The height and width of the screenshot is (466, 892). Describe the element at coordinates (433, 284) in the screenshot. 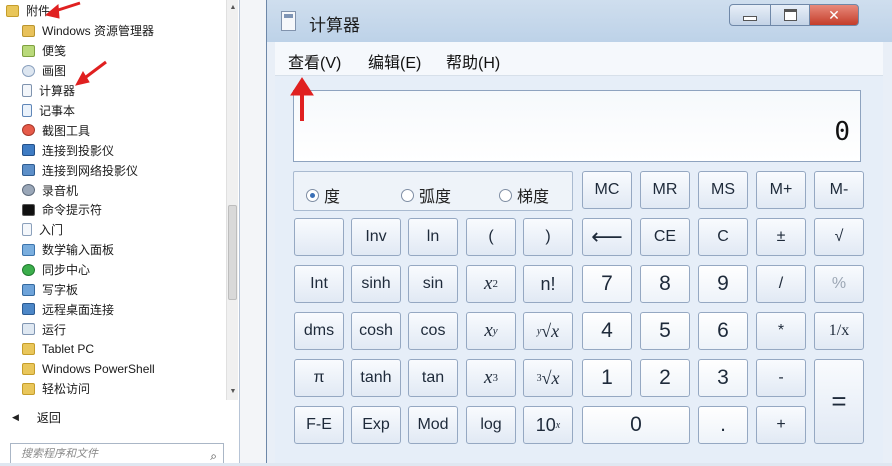

I see `sin-button: sin` at that location.